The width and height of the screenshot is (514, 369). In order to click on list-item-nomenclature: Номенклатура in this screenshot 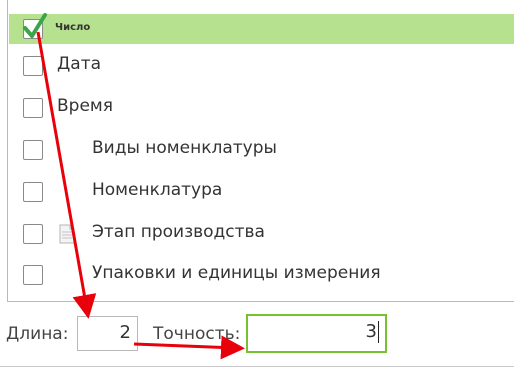, I will do `click(261, 192)`.